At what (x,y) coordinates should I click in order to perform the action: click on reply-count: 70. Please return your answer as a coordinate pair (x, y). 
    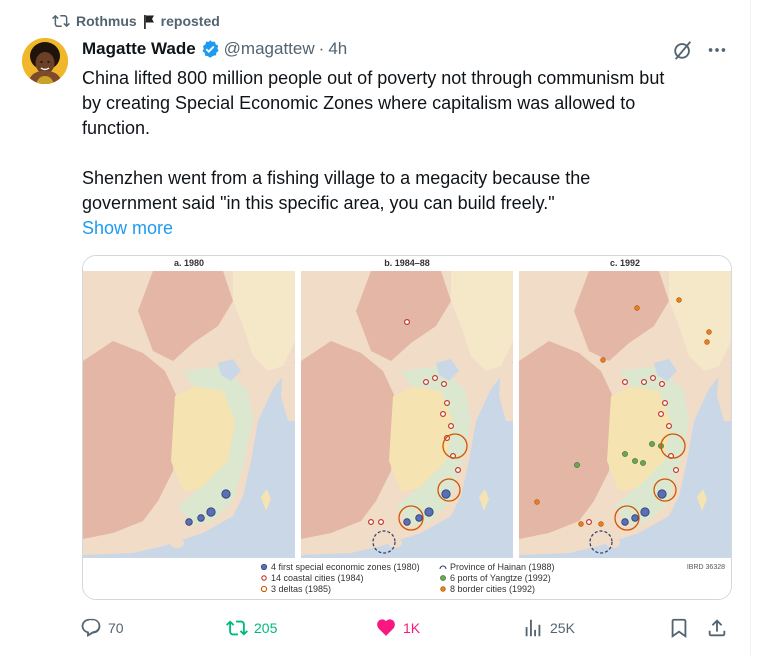
    Looking at the image, I should click on (116, 628).